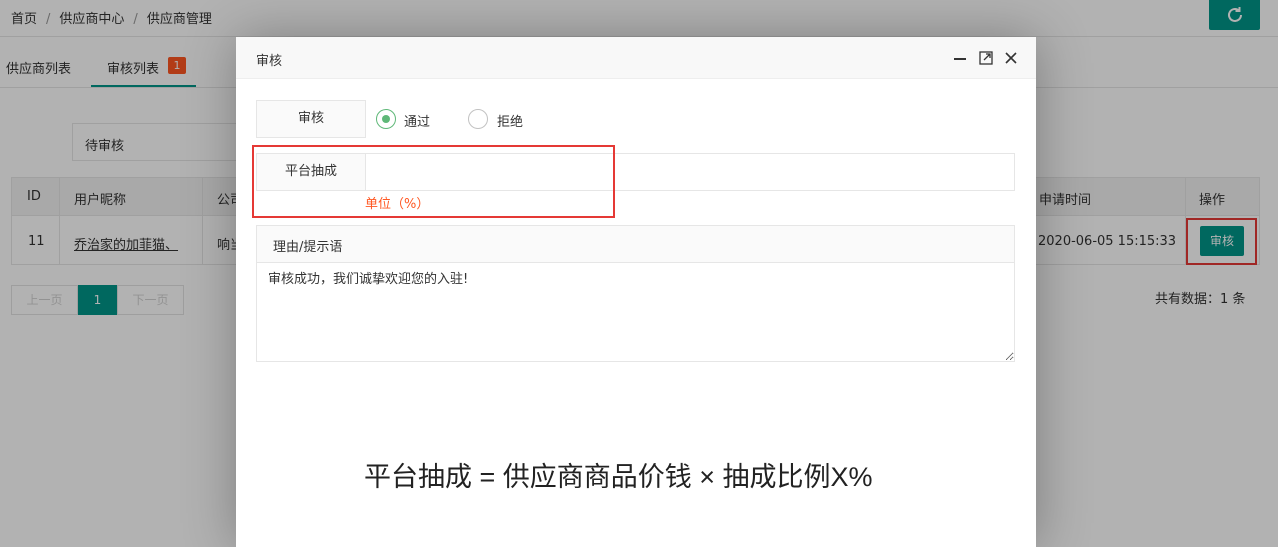 Image resolution: width=1278 pixels, height=547 pixels. I want to click on radio-pass-label: 通过, so click(417, 120).